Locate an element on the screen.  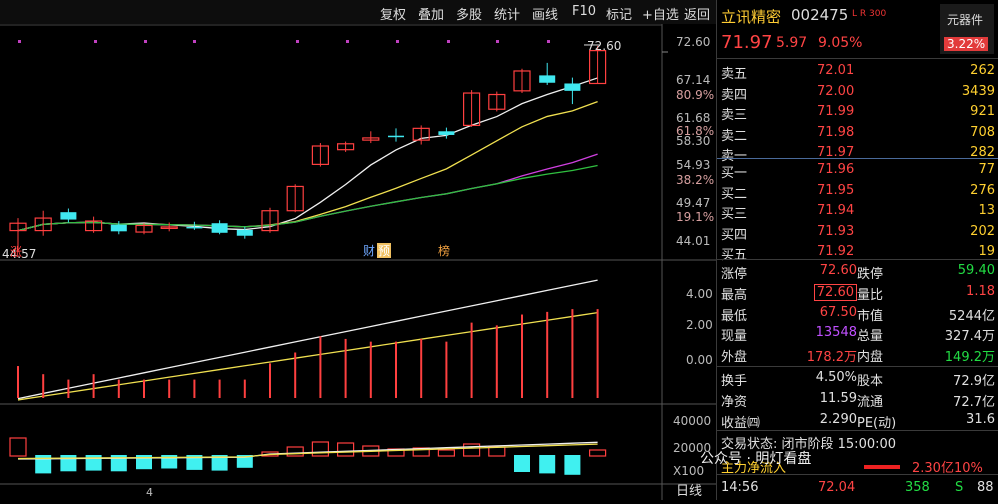
ask-price: 71.99 is located at coordinates (836, 111).